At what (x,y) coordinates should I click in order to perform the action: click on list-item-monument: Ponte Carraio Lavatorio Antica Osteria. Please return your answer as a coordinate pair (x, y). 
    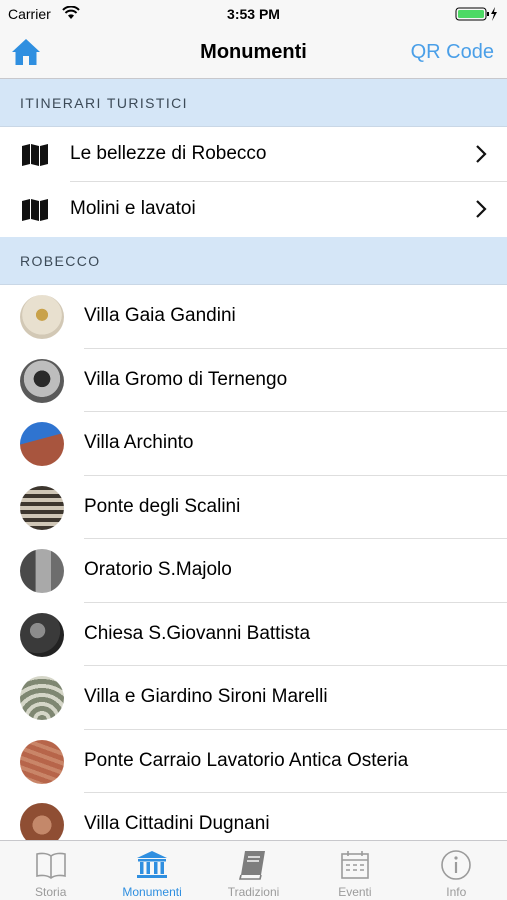
    Looking at the image, I should click on (253, 761).